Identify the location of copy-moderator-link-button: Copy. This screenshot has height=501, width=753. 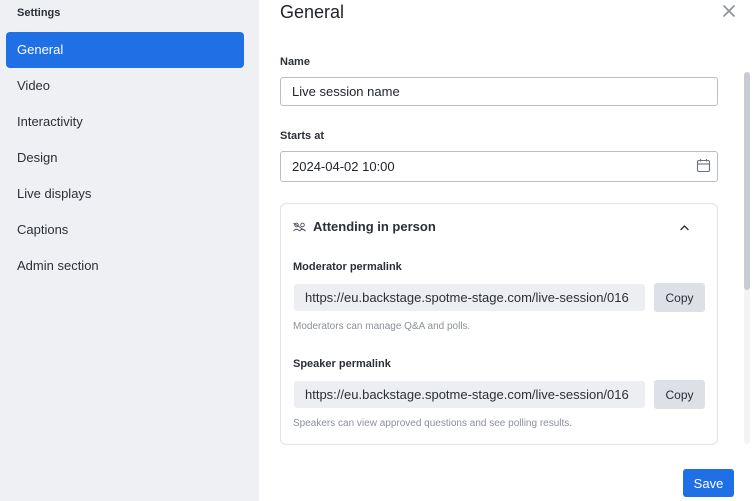
(679, 297).